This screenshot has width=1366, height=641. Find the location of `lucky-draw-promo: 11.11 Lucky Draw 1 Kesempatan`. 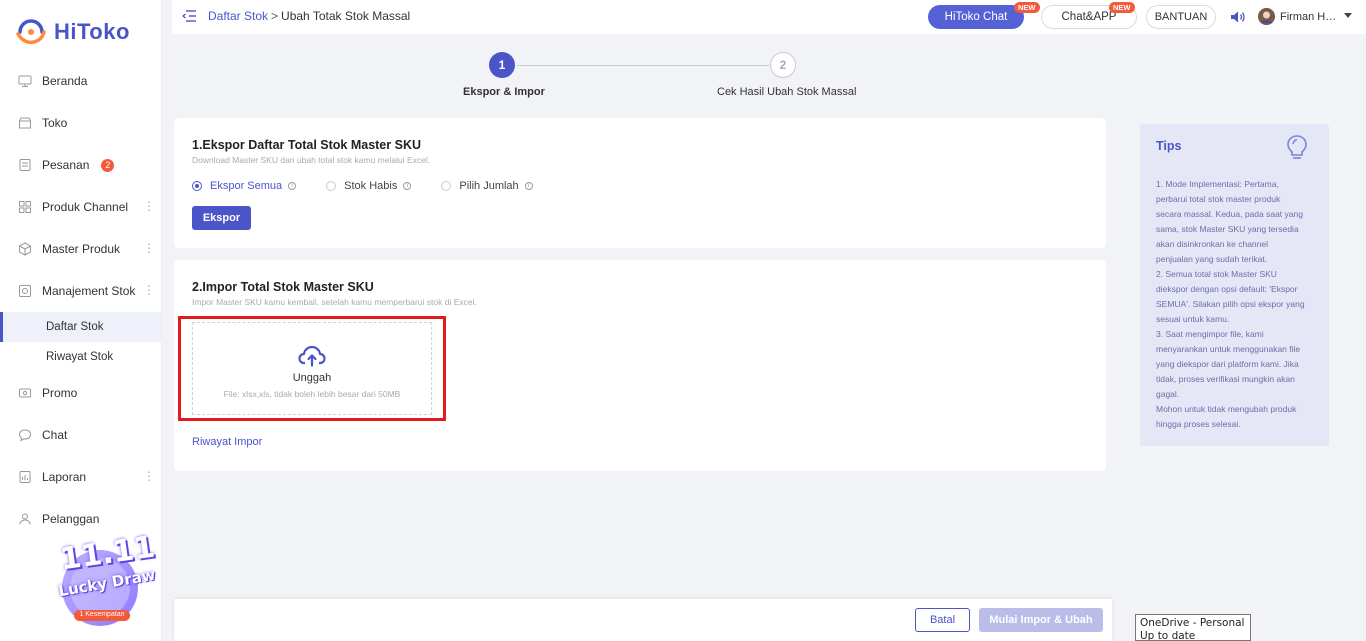

lucky-draw-promo: 11.11 Lucky Draw 1 Kesempatan is located at coordinates (105, 580).